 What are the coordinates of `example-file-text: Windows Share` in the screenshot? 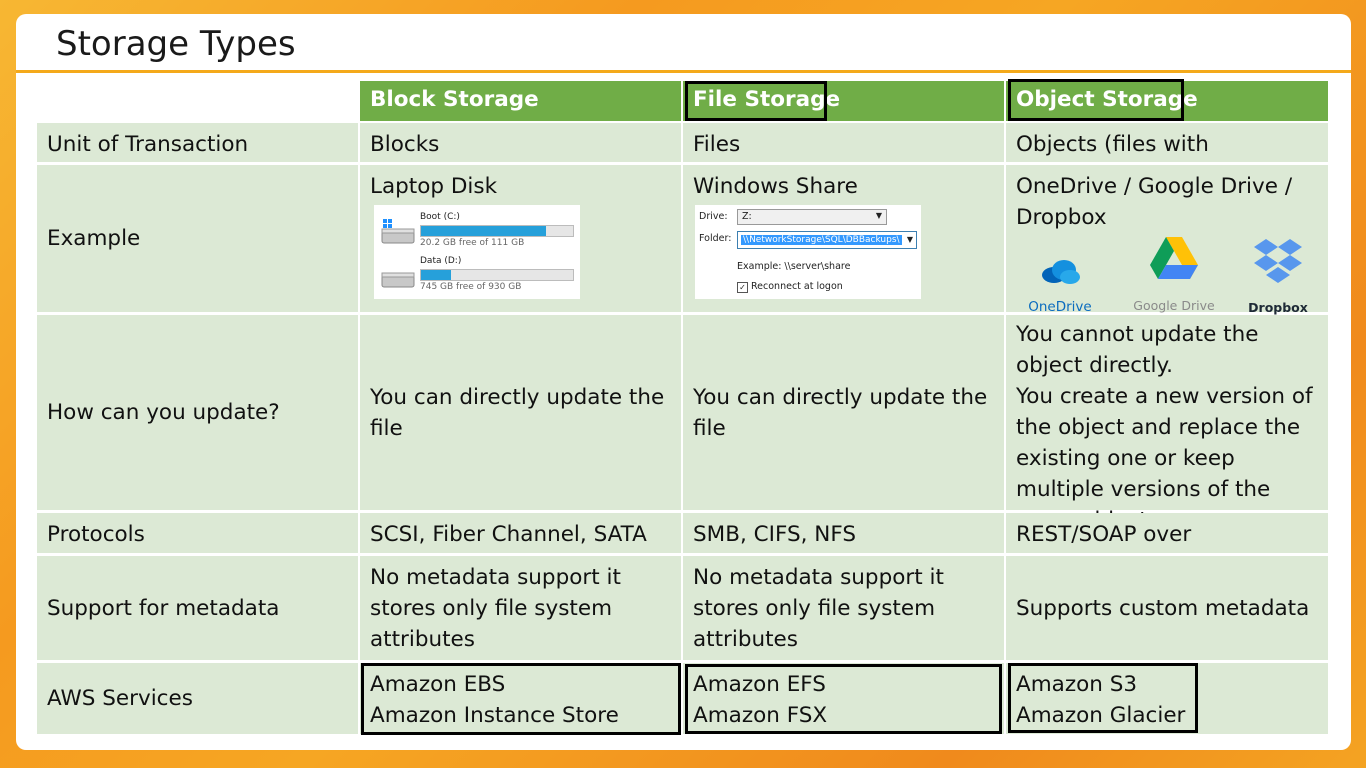 It's located at (775, 186).